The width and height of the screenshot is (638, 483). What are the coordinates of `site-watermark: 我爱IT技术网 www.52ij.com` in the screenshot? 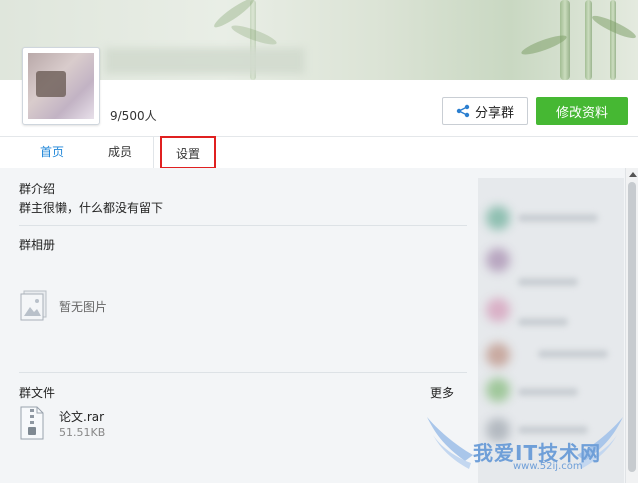 It's located at (525, 445).